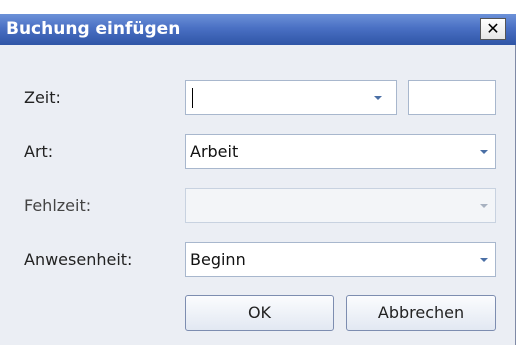 The image size is (521, 345). I want to click on anwesenheit-combobox: Beginn, so click(340, 259).